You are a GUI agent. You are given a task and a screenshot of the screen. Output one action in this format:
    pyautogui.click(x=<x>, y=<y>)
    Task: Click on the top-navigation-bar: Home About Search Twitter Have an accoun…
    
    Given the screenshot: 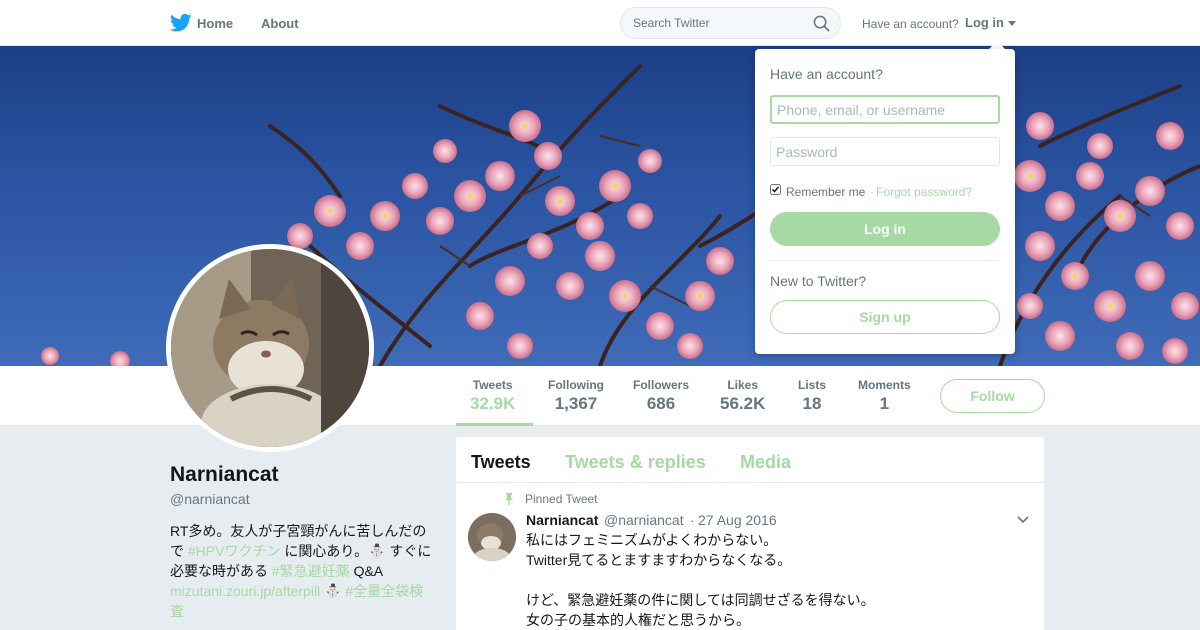 What is the action you would take?
    pyautogui.click(x=600, y=23)
    